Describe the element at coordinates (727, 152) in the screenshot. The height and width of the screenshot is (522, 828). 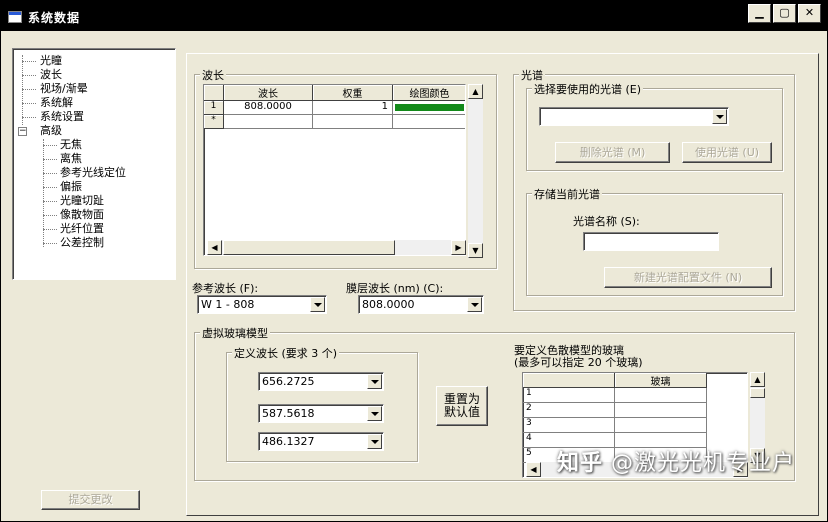
I see `use-spectrum-button: 使用光谱 (U)` at that location.